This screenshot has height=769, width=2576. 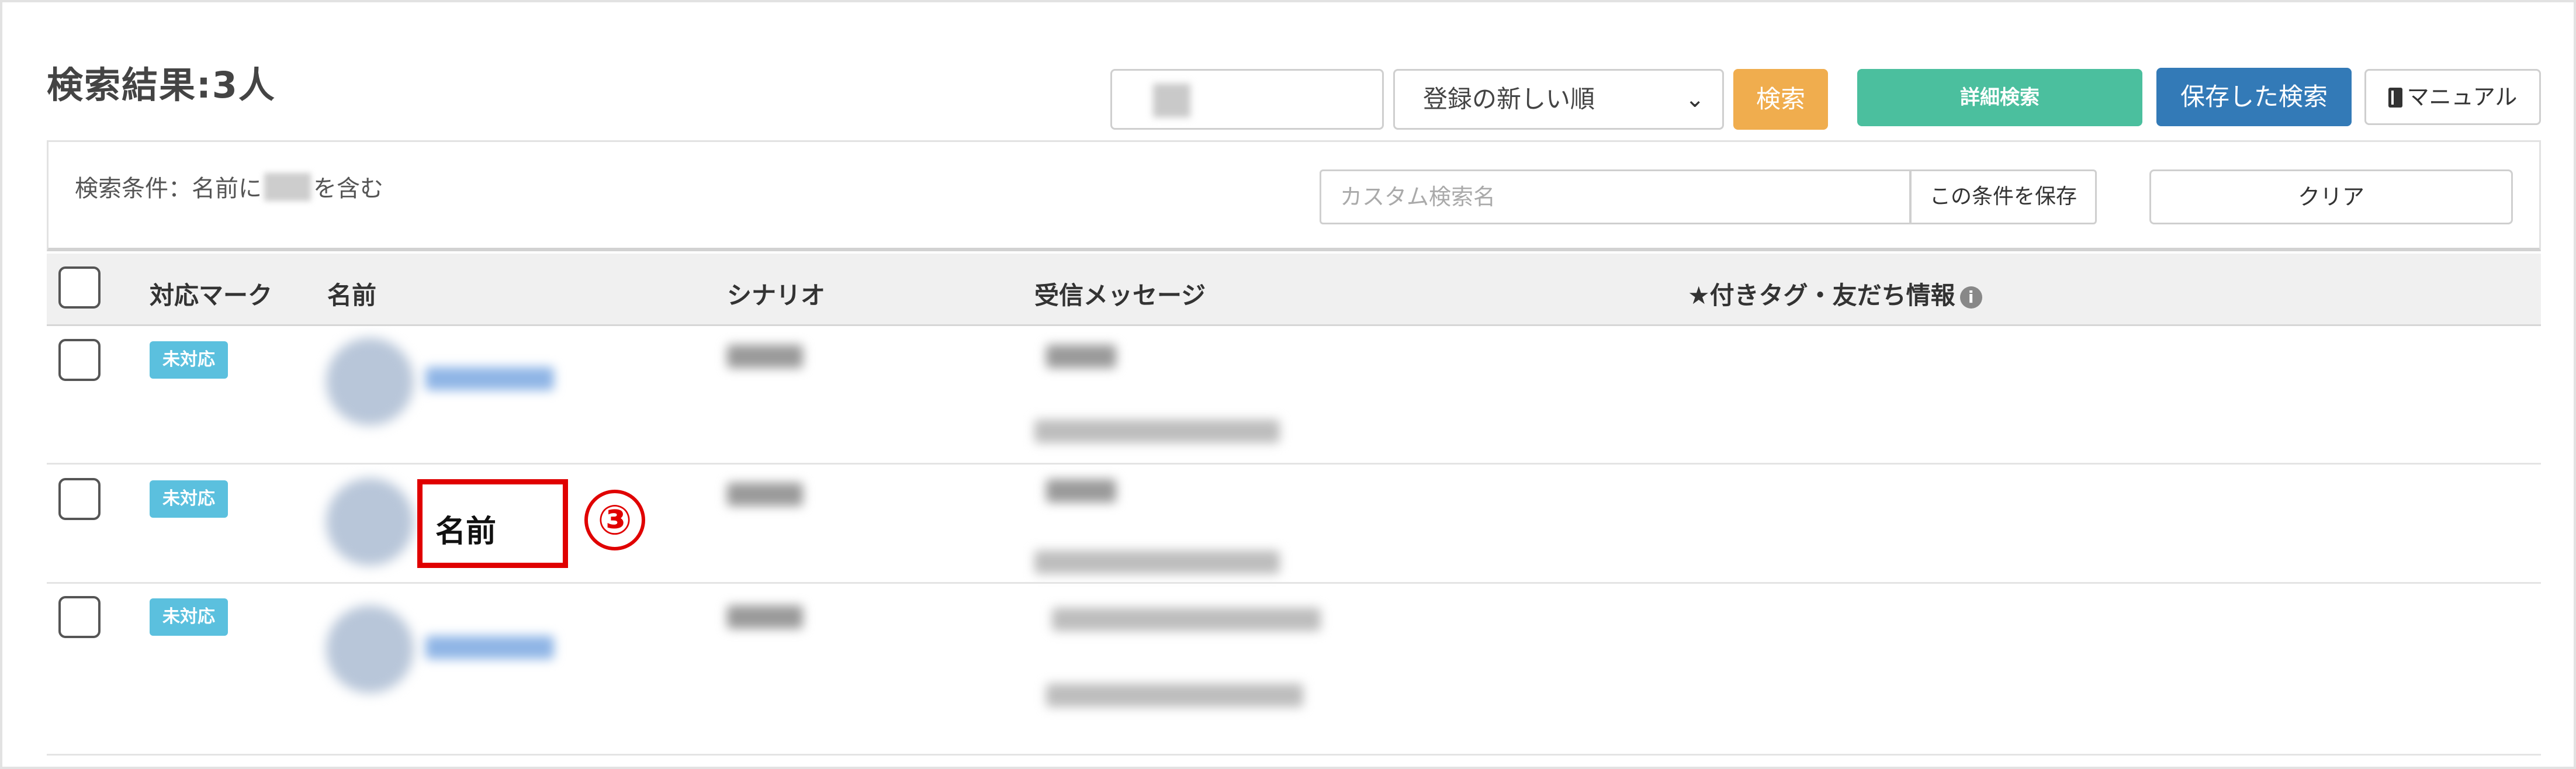 I want to click on search-condition-text: 検索条件：名前に を含む, so click(x=229, y=186).